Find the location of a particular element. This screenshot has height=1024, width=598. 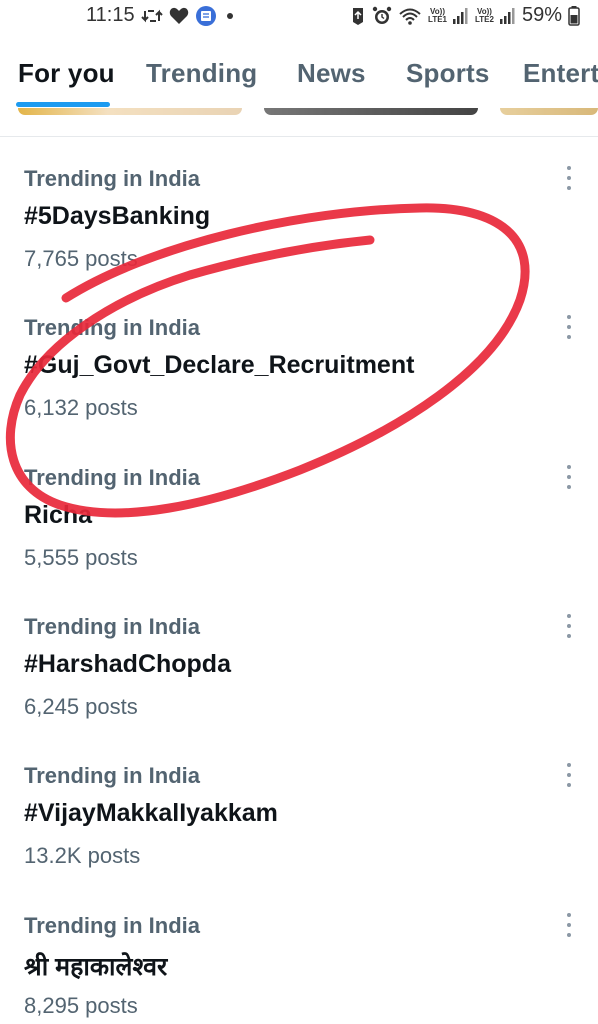

wifi-icon is located at coordinates (410, 16).